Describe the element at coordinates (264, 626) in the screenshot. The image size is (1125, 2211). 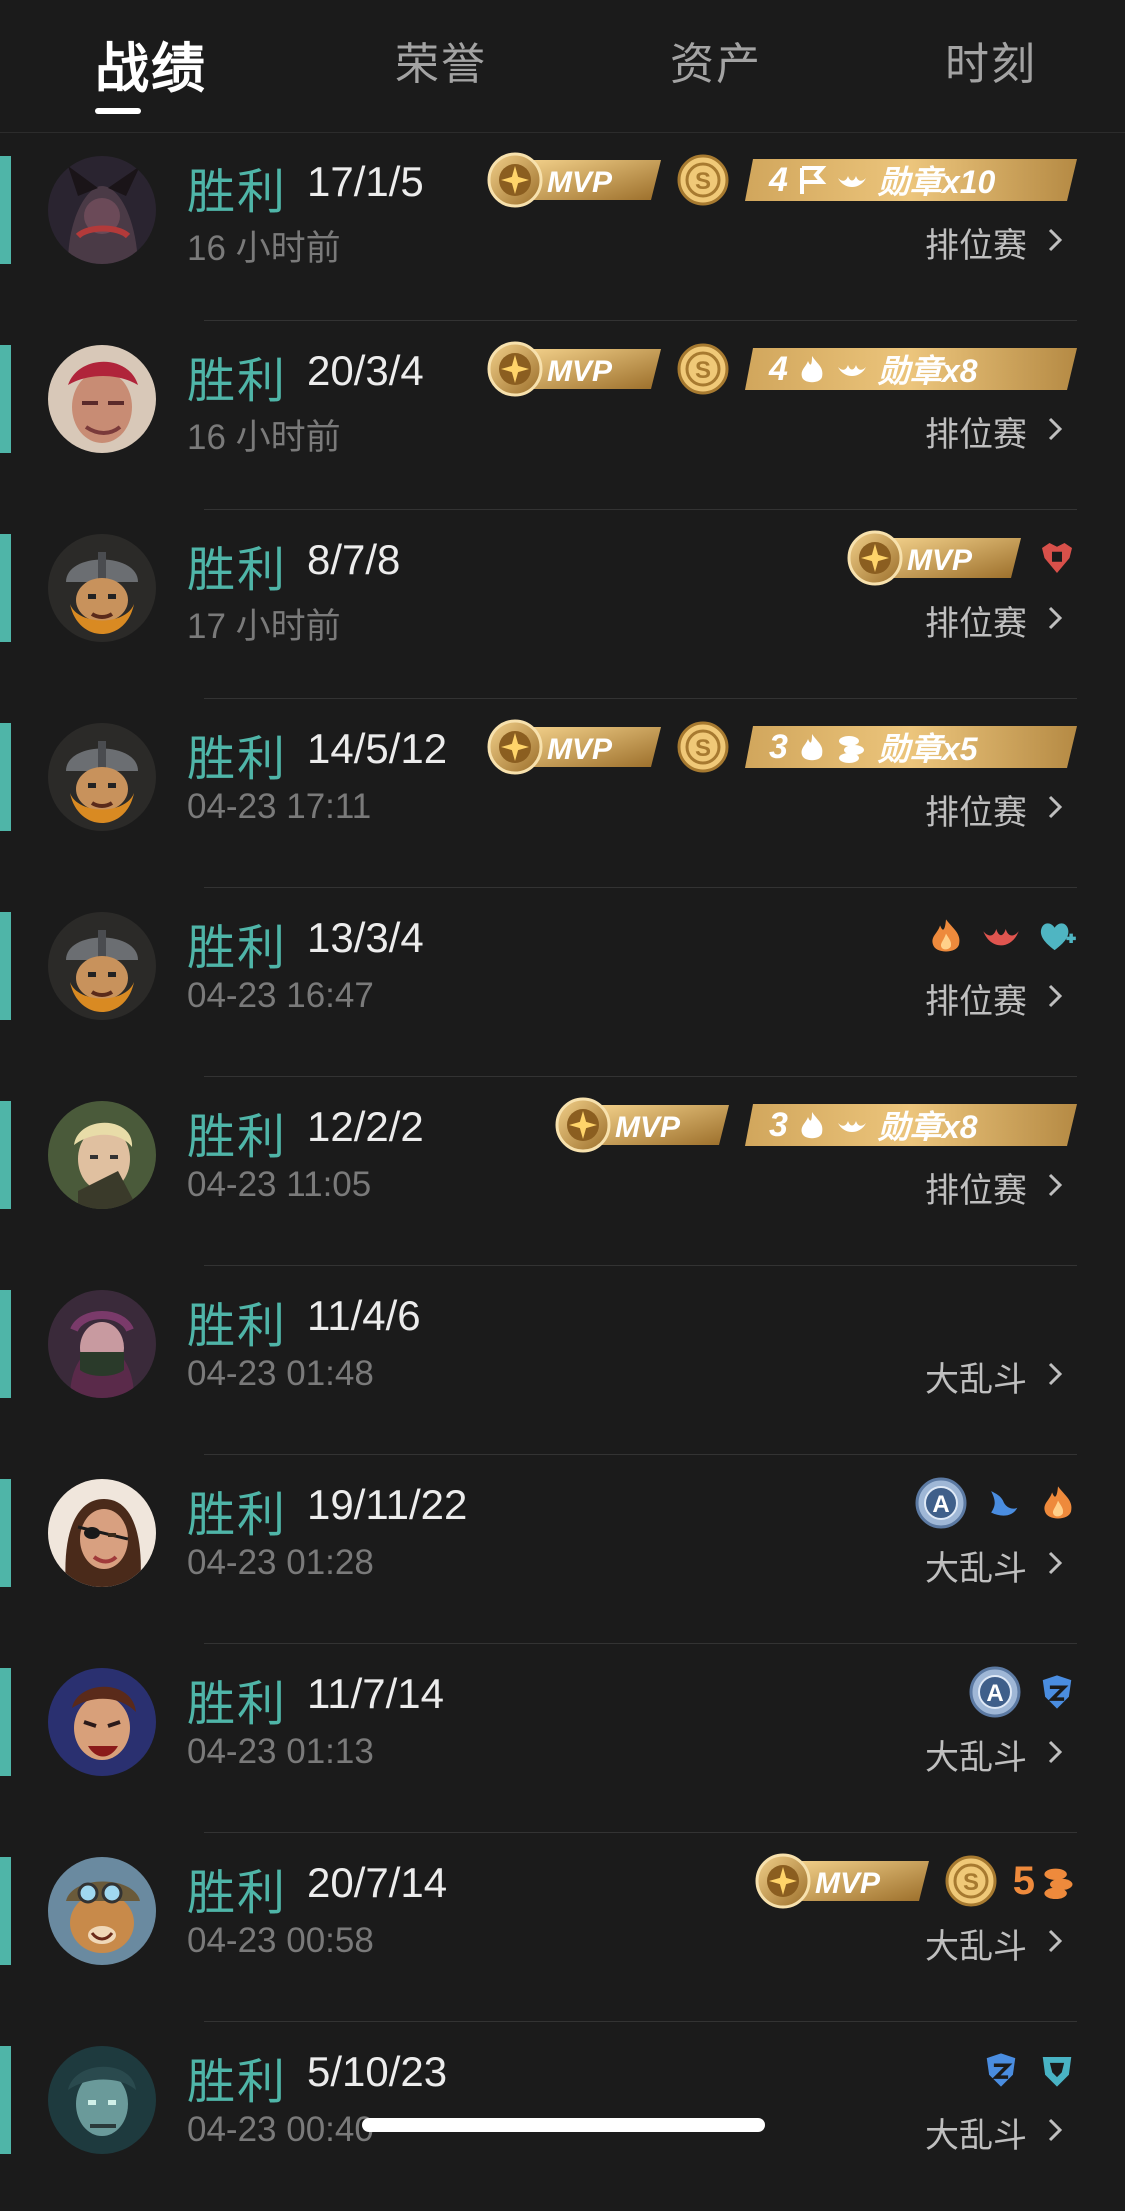
I see `match-time: 17 小时前` at that location.